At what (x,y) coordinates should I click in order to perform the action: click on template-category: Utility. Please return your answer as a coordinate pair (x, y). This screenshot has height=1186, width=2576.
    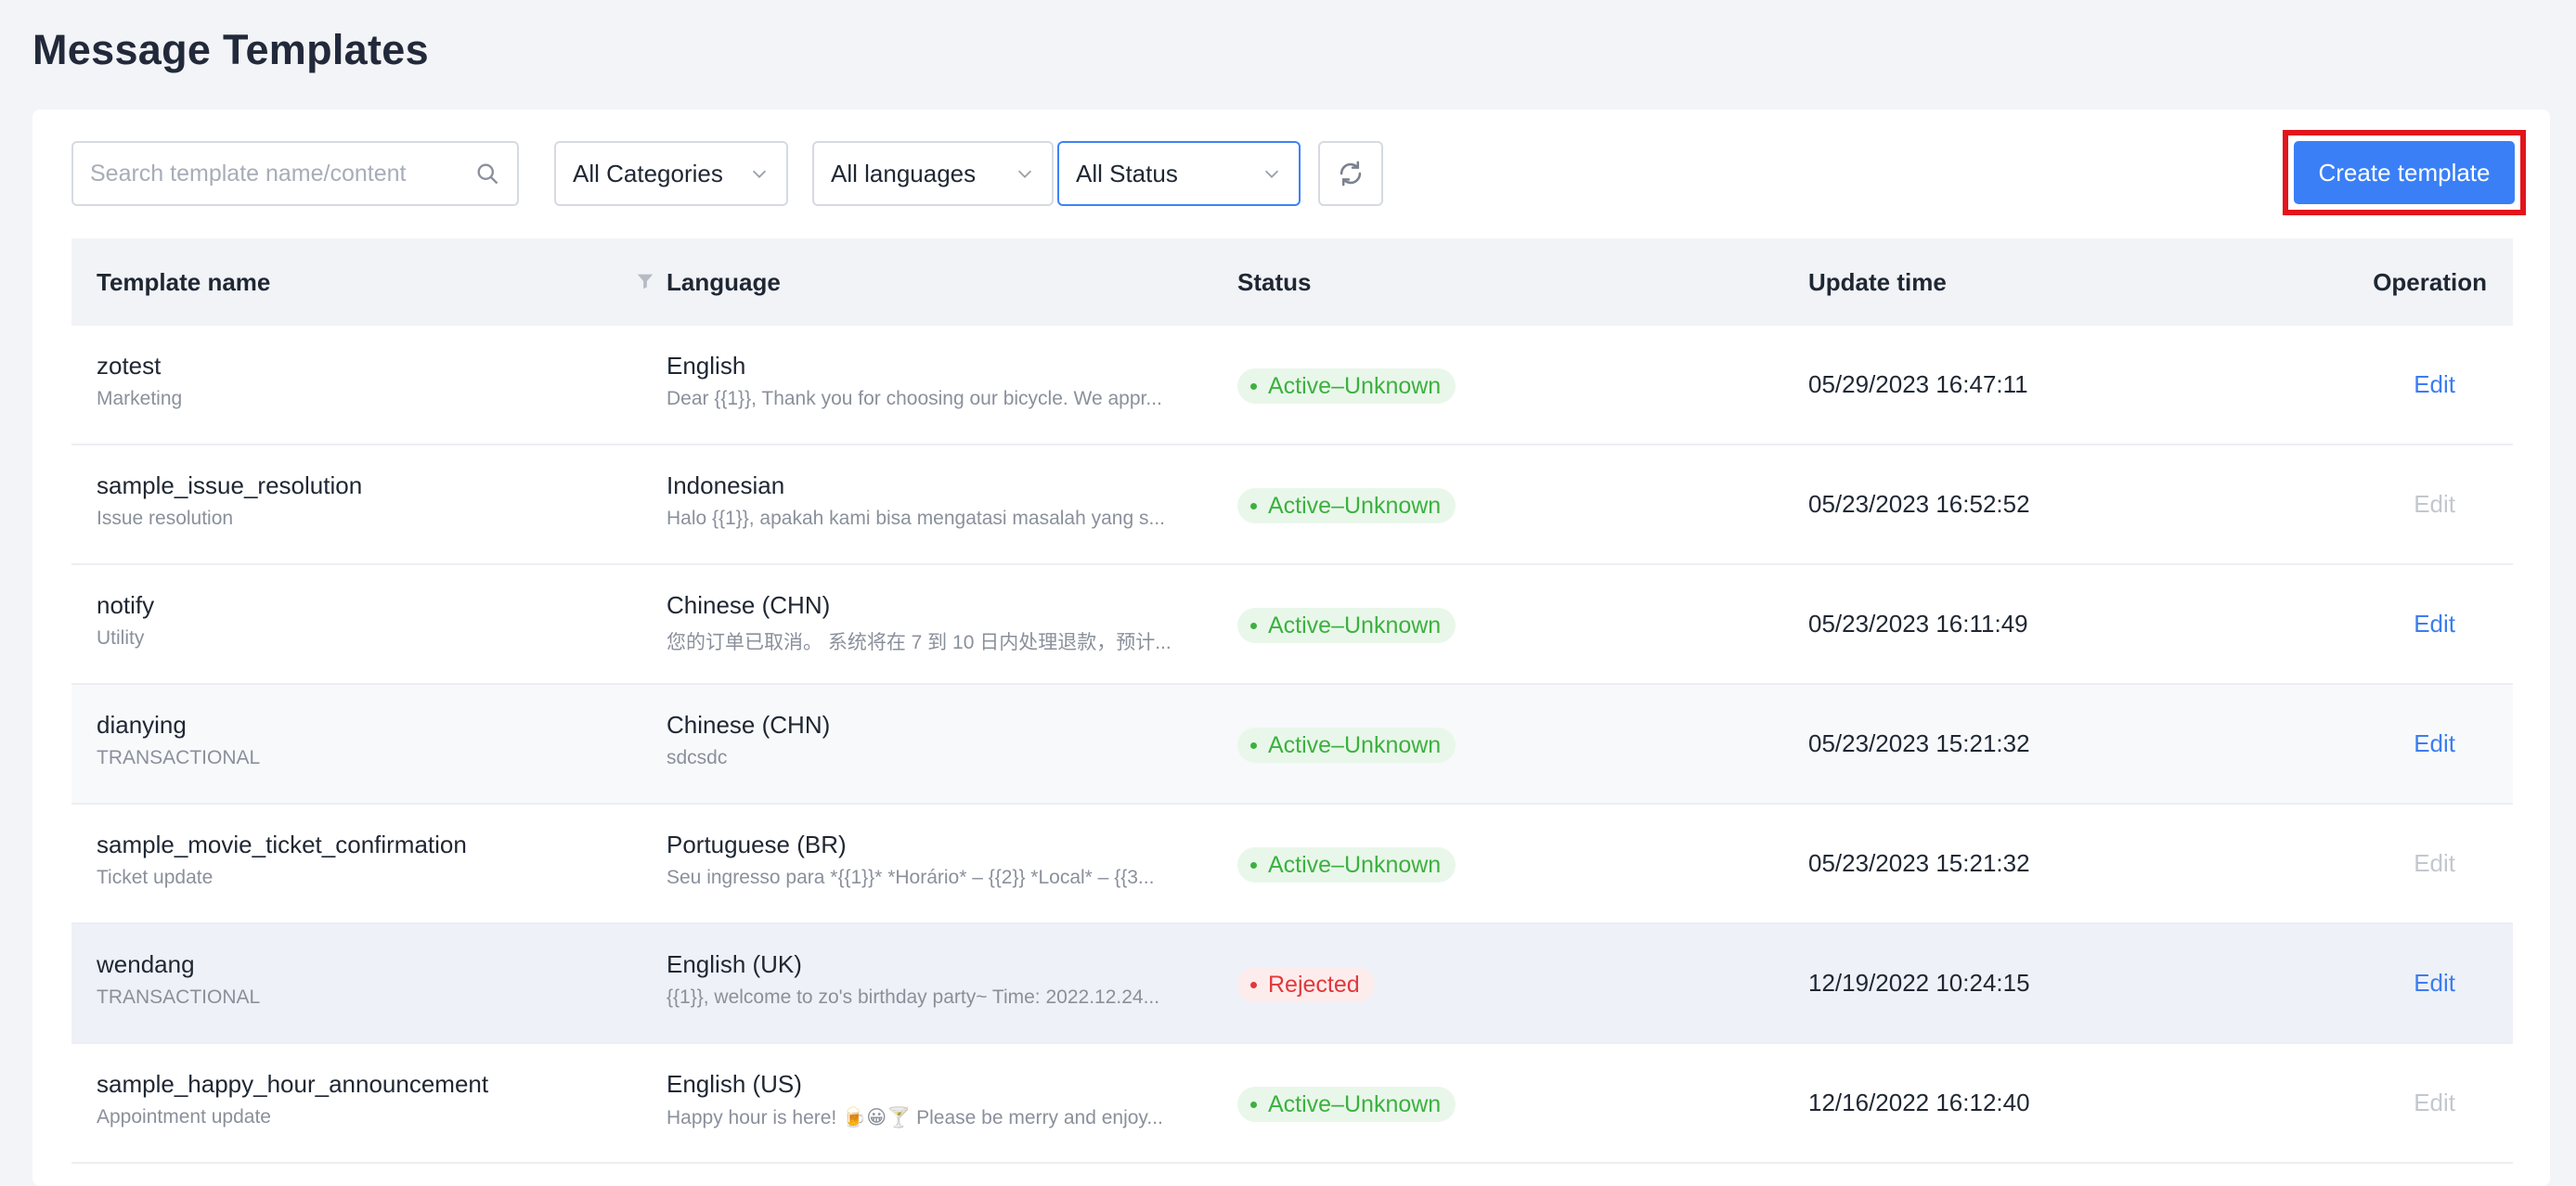
    Looking at the image, I should click on (121, 638).